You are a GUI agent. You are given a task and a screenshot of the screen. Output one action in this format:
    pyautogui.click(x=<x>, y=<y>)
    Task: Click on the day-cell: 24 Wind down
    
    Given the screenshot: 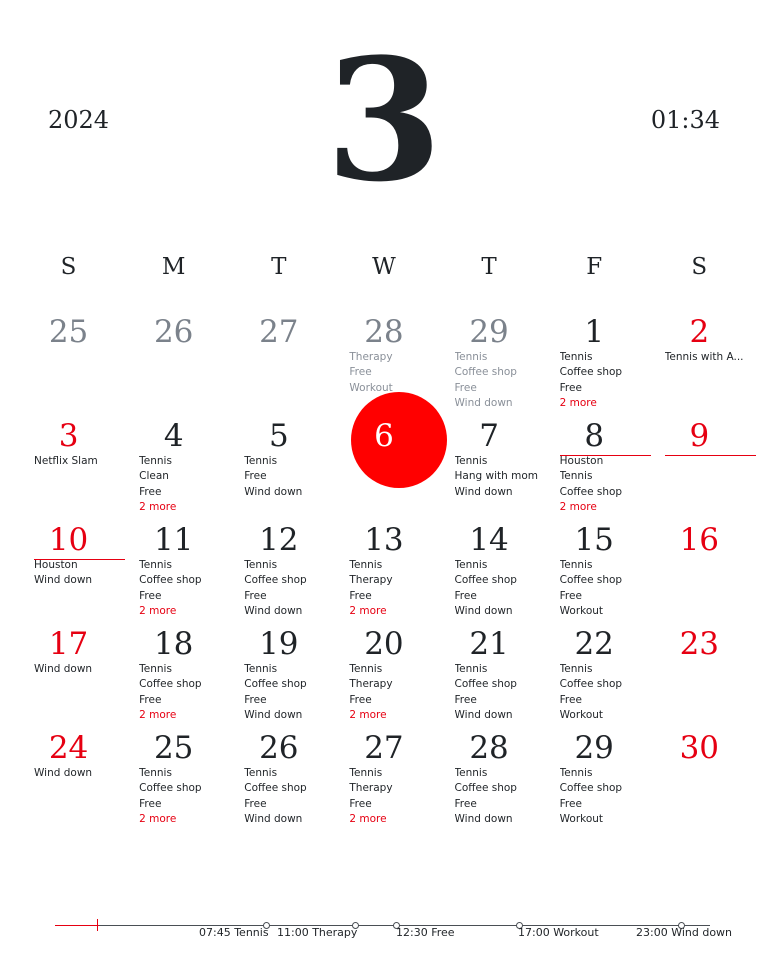 What is the action you would take?
    pyautogui.click(x=68, y=780)
    